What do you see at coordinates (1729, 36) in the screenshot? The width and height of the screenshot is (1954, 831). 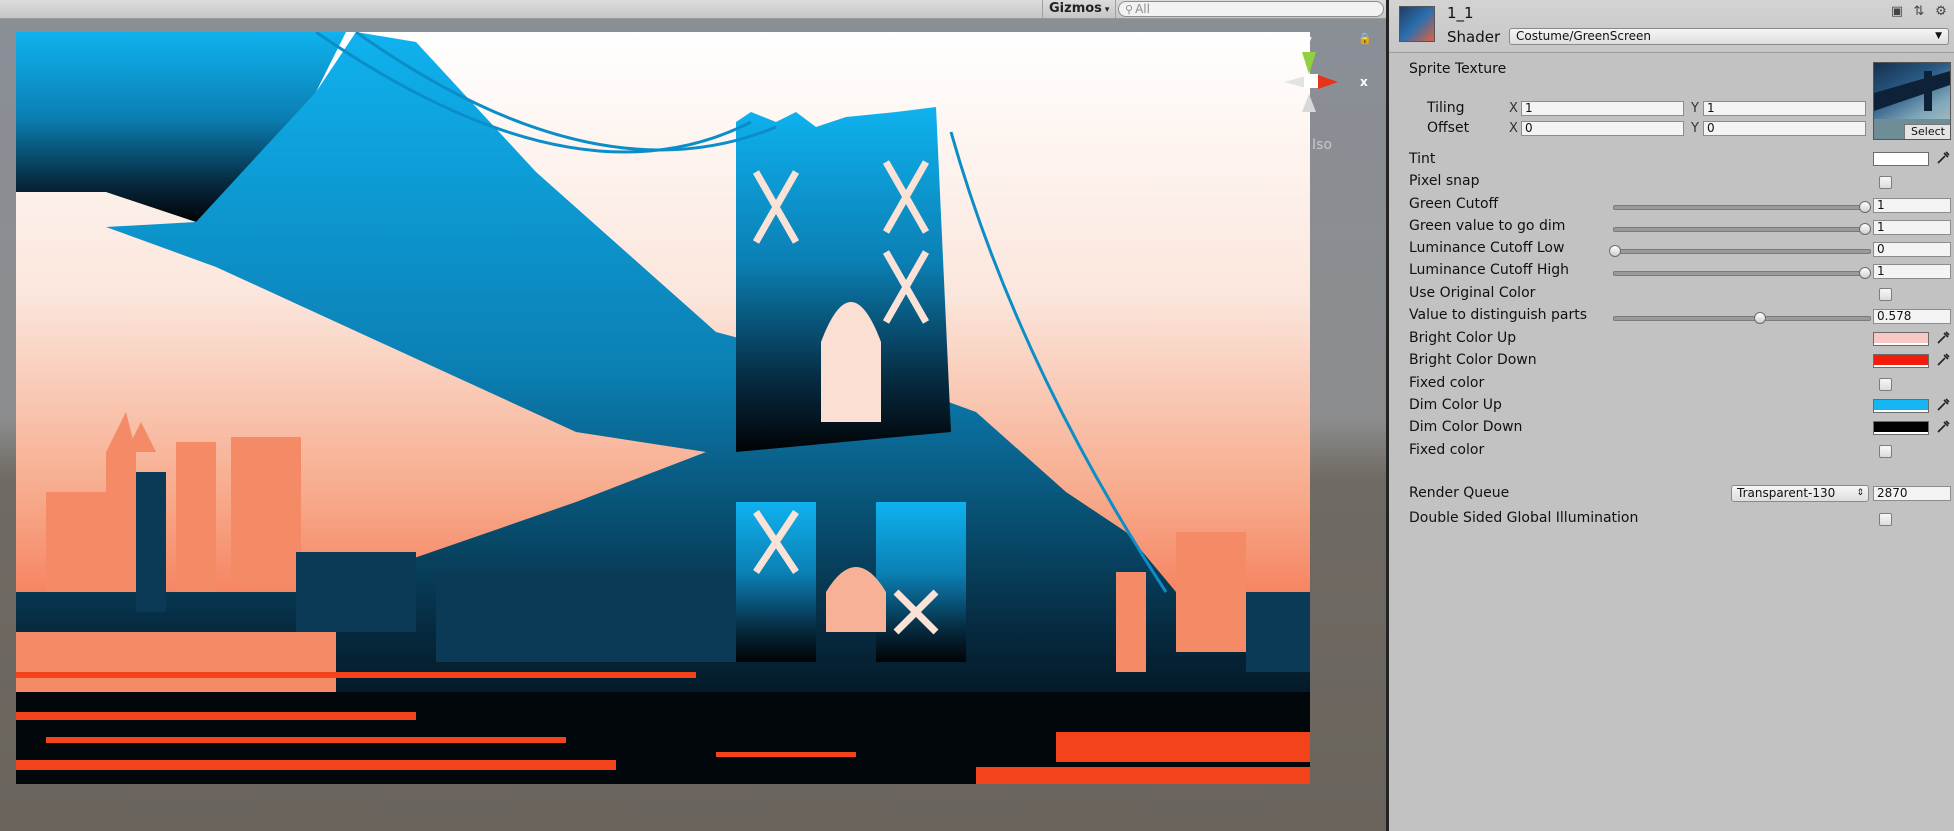 I see `shader-dropdown: Costume/GreenScreen ▼` at bounding box center [1729, 36].